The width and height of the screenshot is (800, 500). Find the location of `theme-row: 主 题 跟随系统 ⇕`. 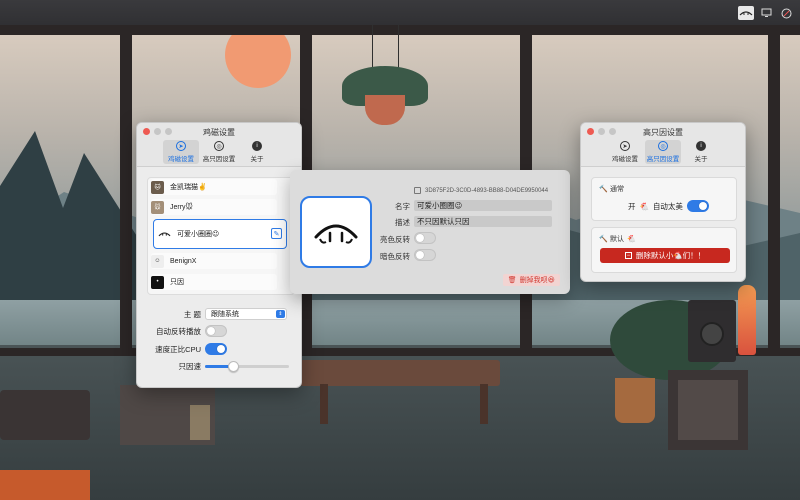

theme-row: 主 题 跟随系统 ⇕ is located at coordinates (219, 314).